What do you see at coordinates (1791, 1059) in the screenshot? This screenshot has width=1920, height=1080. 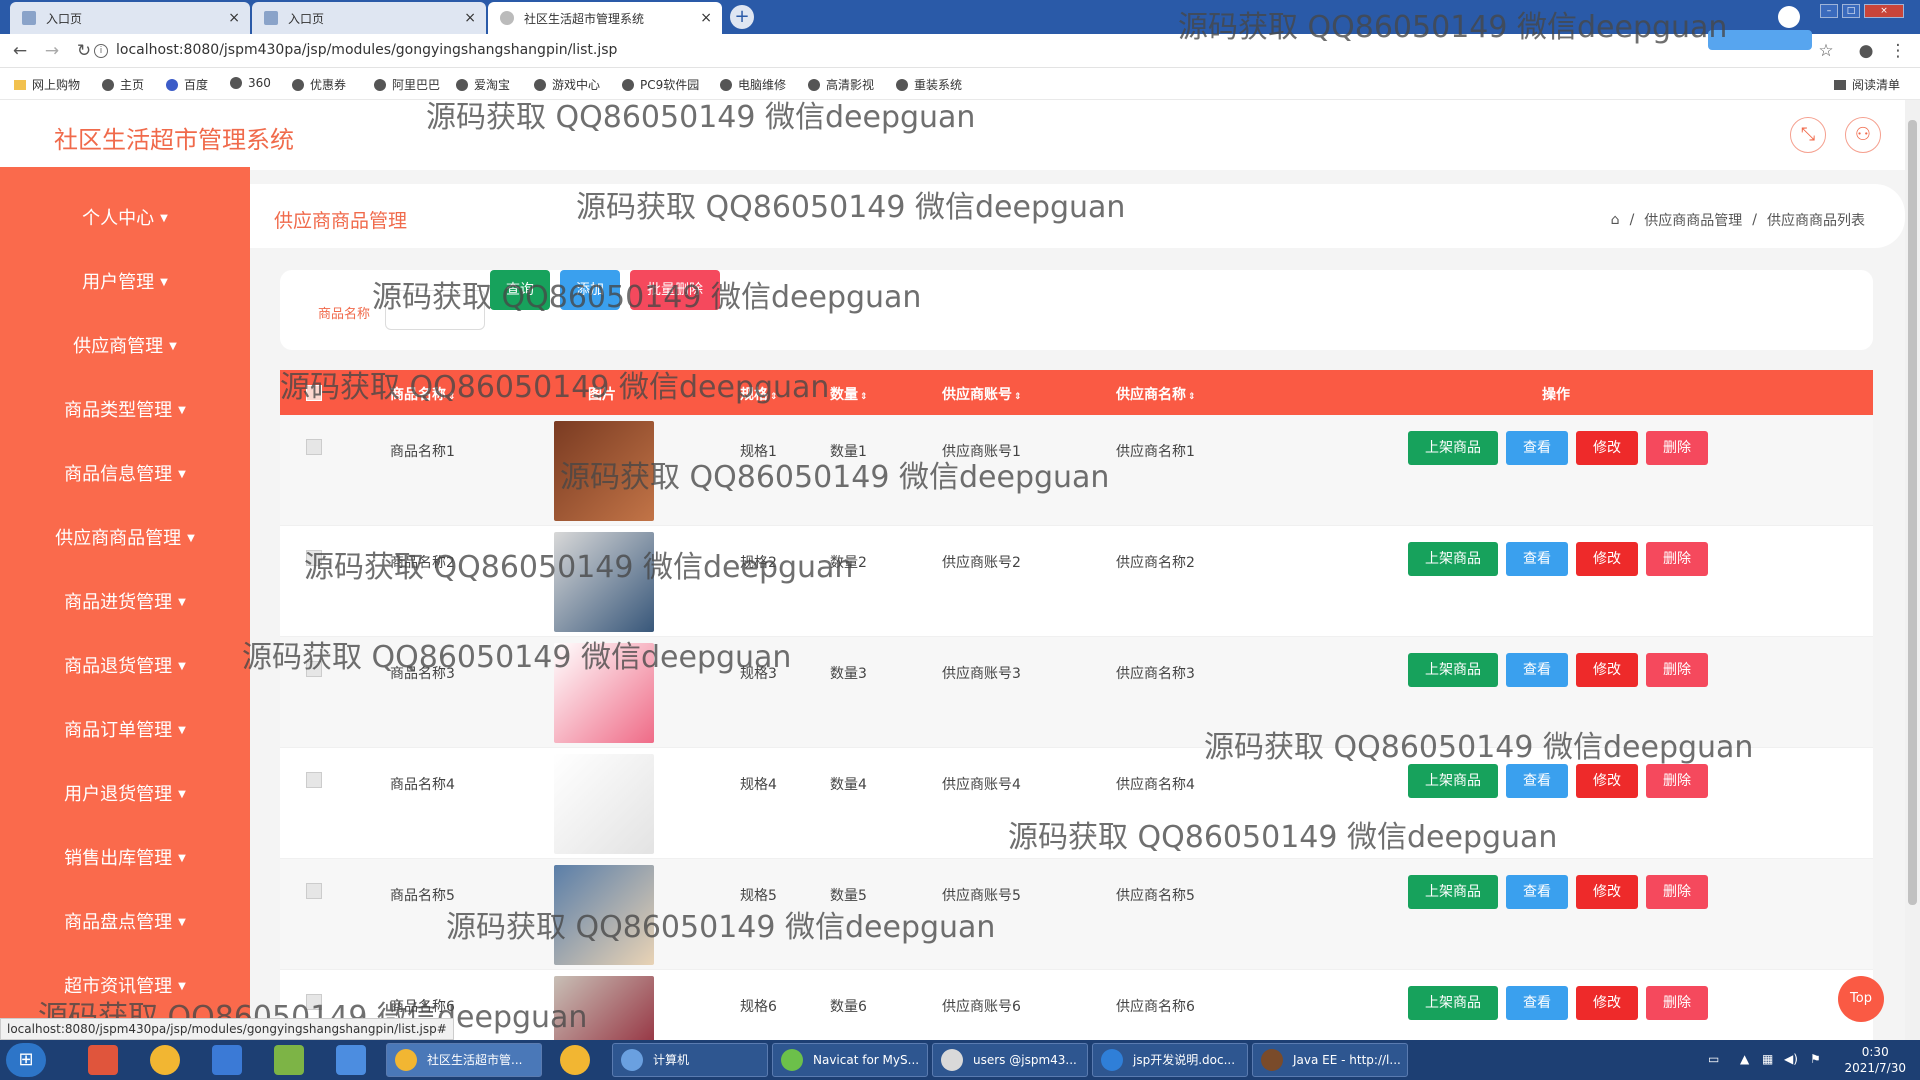 I see `volume-icon: ◀)` at bounding box center [1791, 1059].